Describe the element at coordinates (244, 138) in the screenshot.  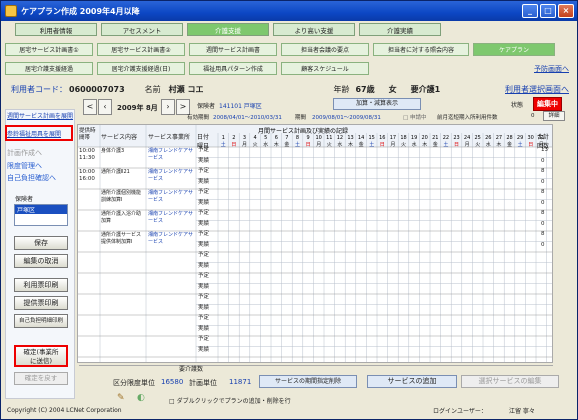
I see `date-cell: 3` at that location.